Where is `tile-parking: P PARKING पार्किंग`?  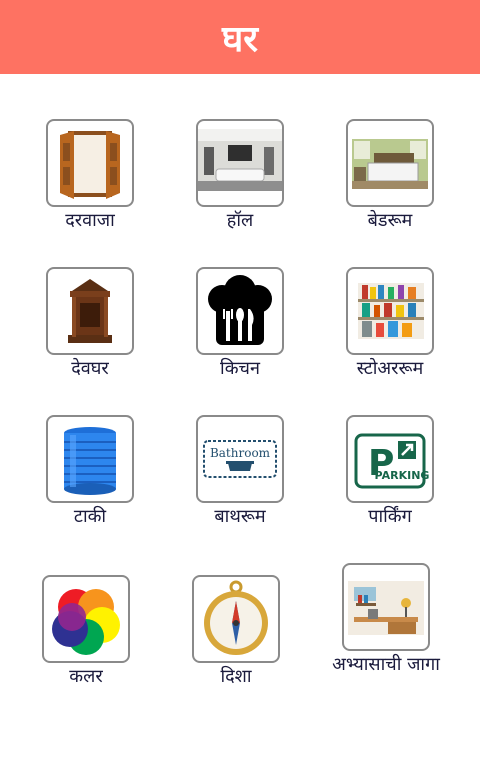 tile-parking: P PARKING पार्किंग is located at coordinates (390, 471).